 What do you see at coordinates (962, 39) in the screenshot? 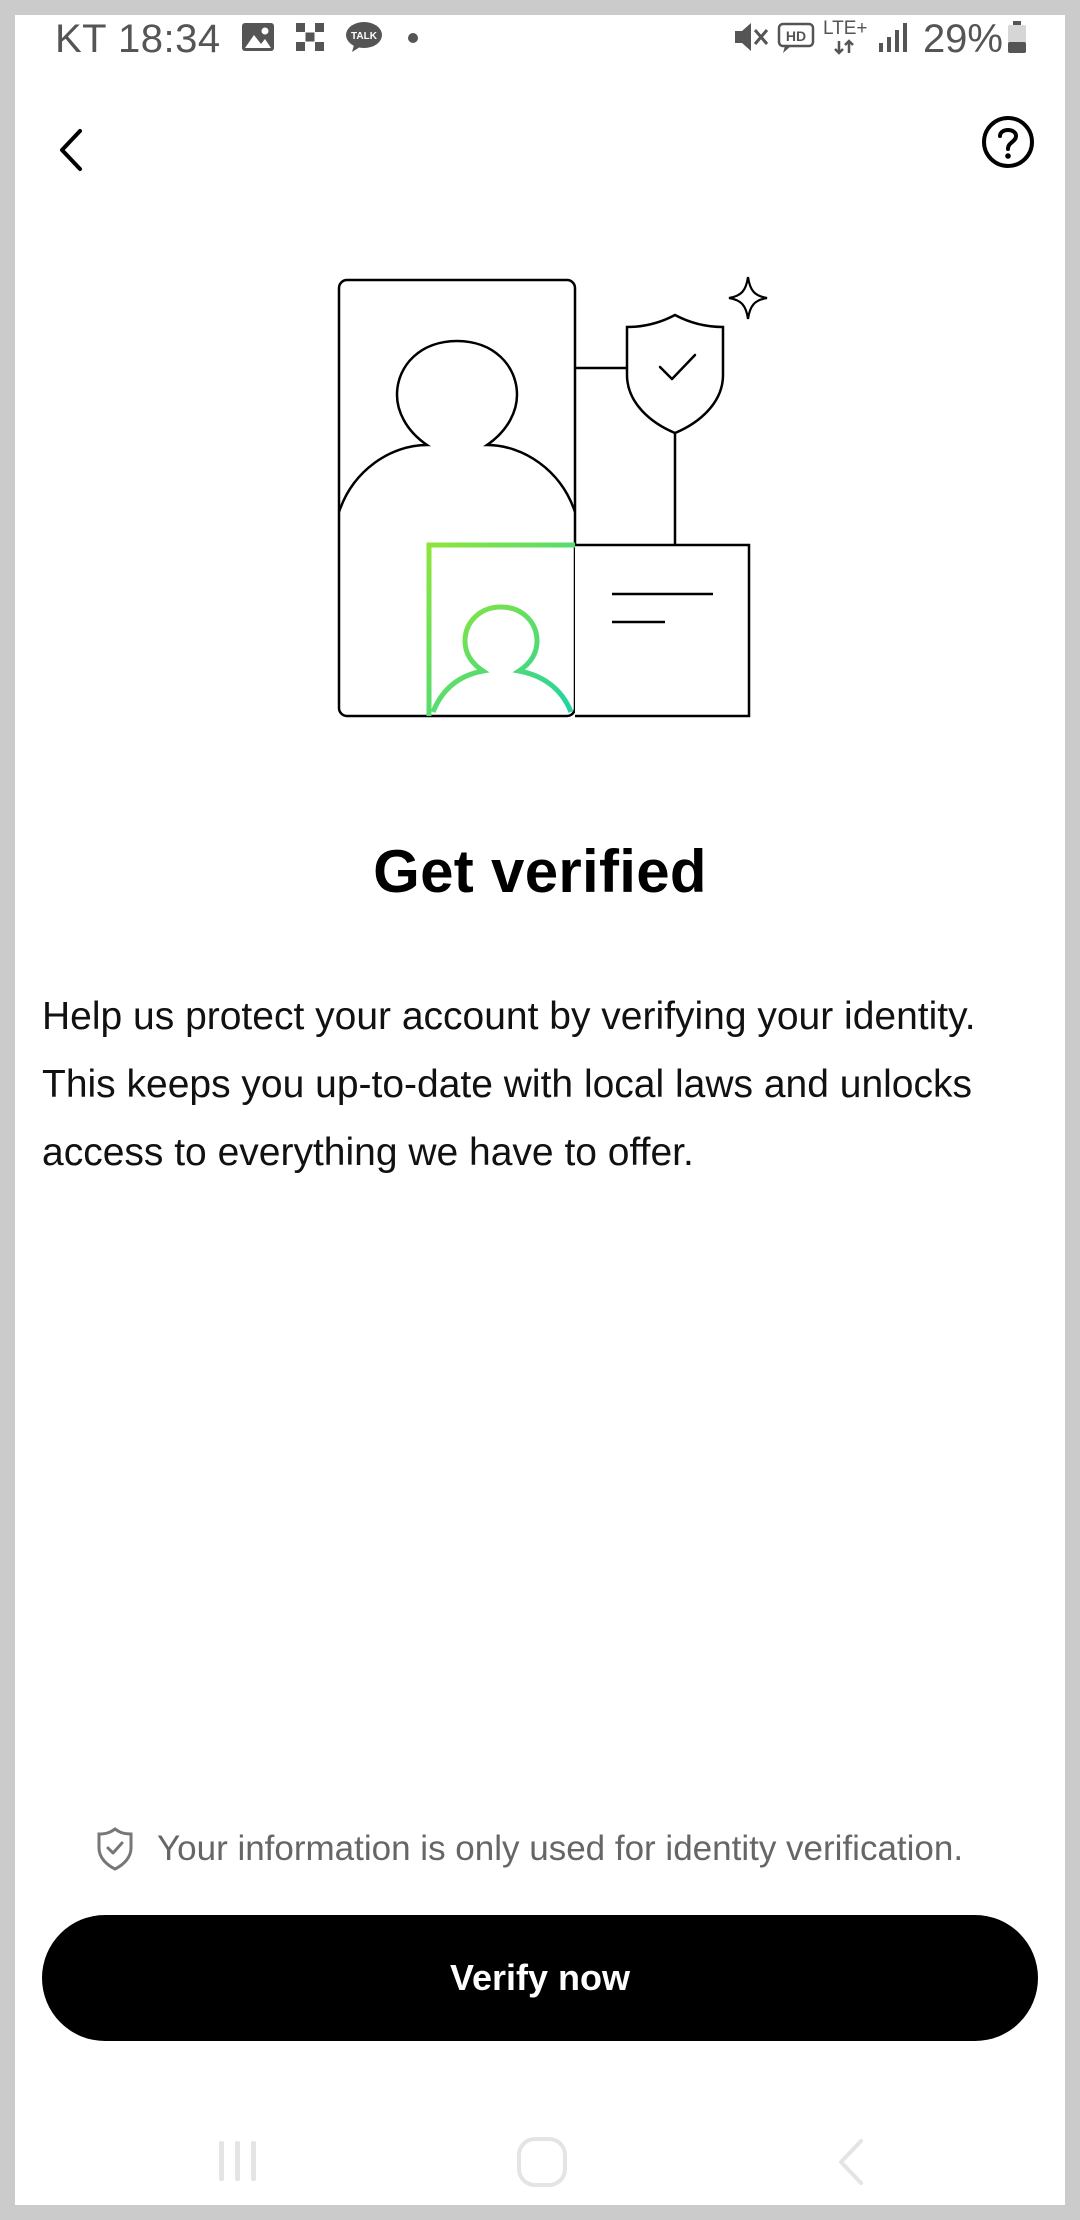
I see `battery-percent: 29%` at bounding box center [962, 39].